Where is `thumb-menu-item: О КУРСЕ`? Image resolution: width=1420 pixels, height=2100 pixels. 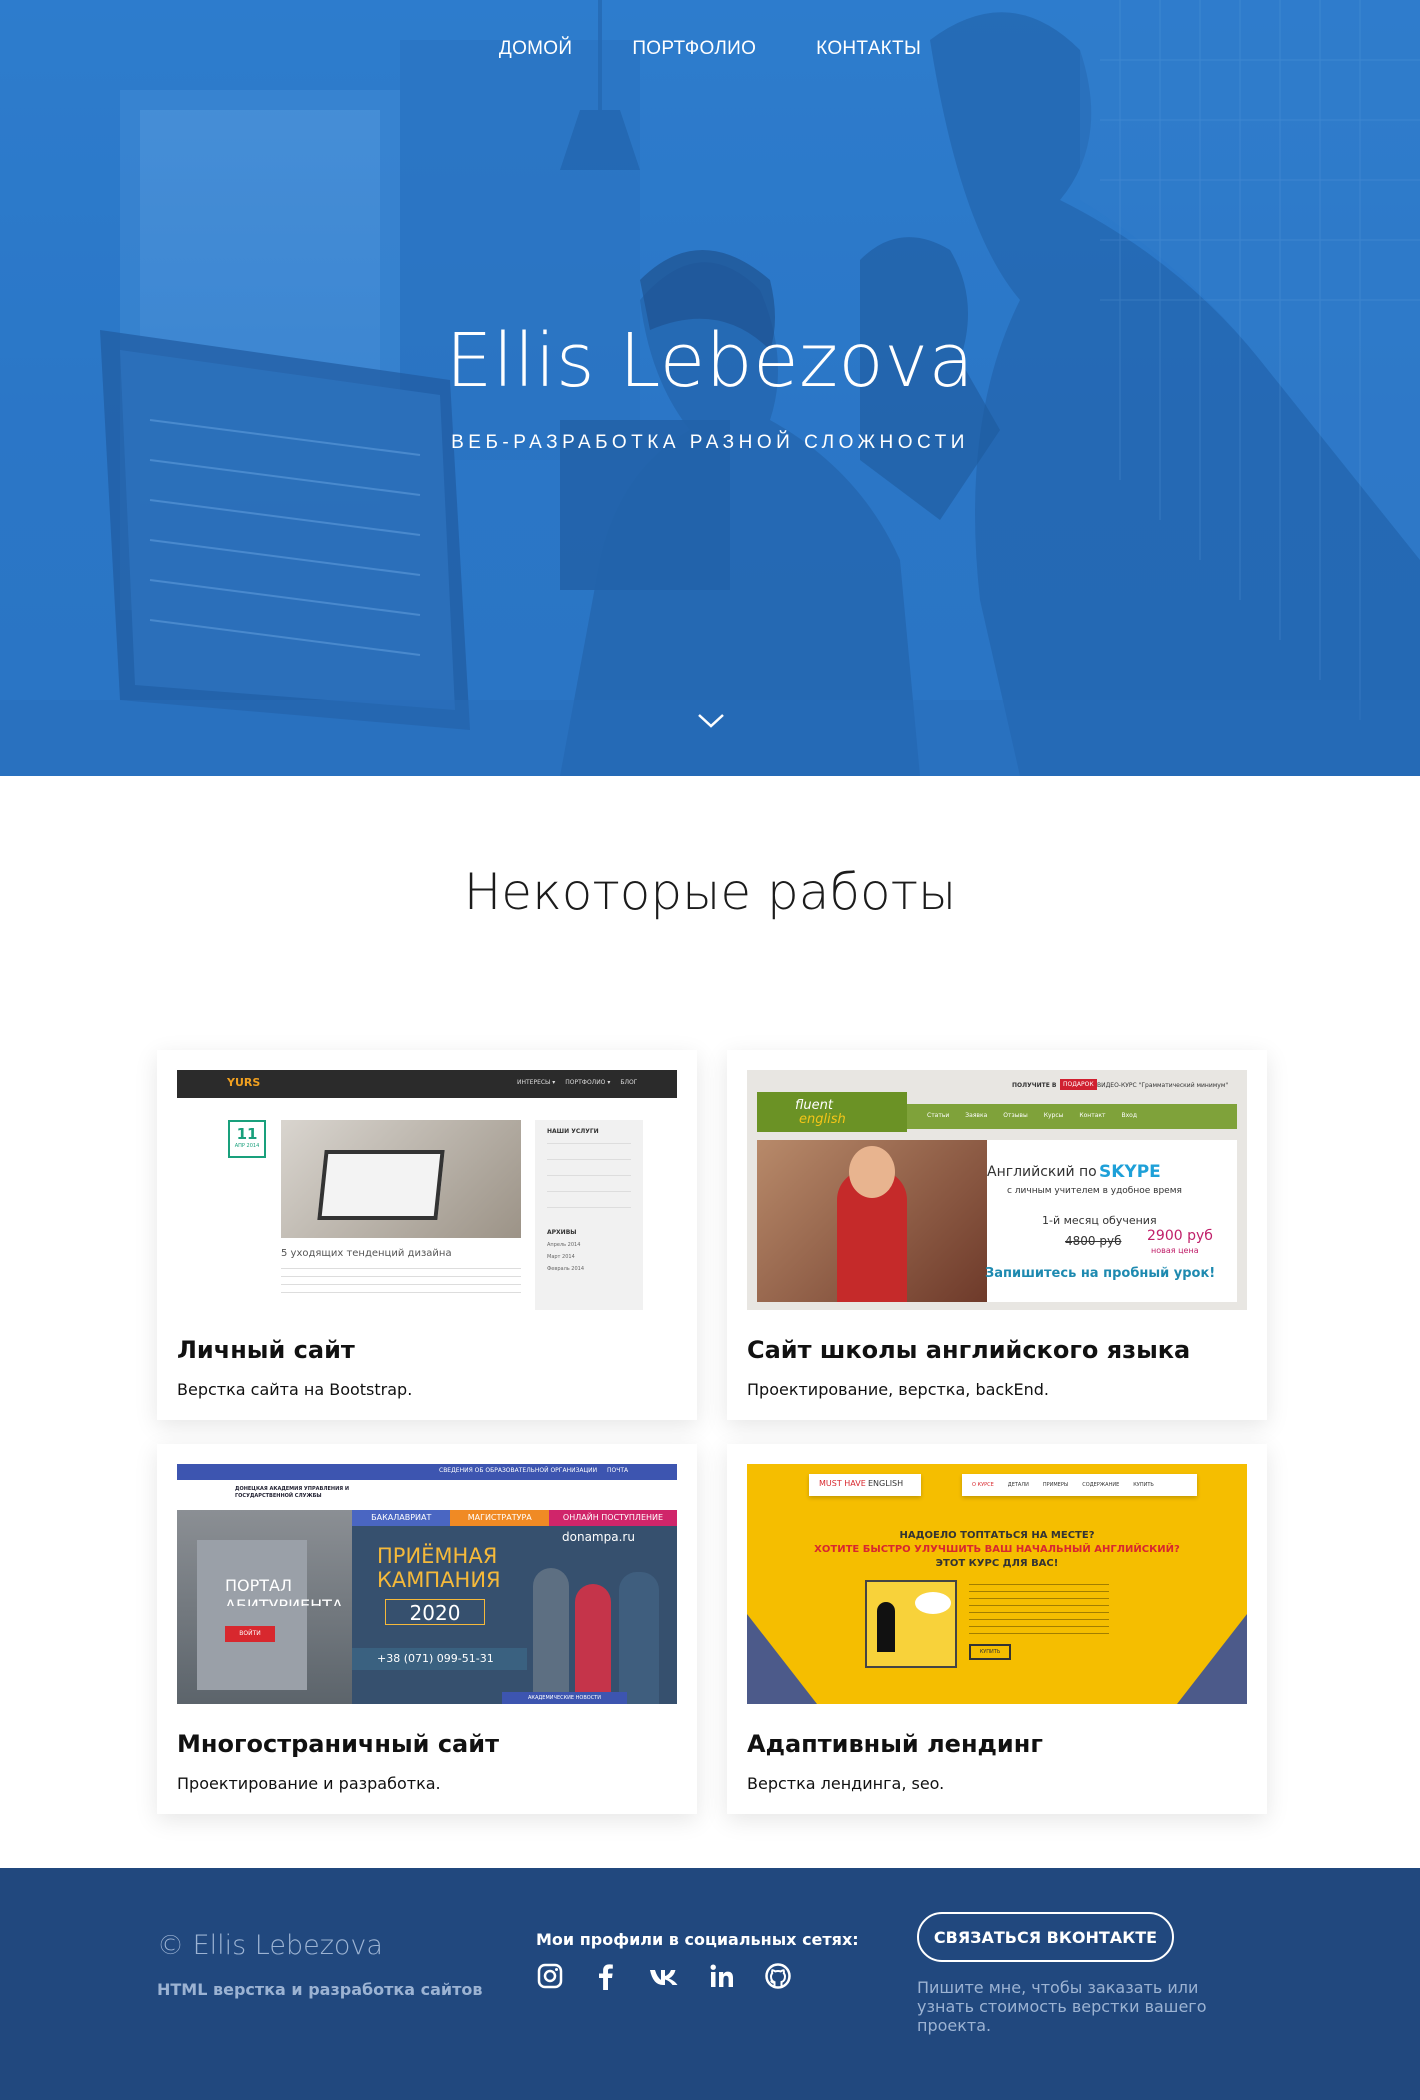 thumb-menu-item: О КУРСЕ is located at coordinates (983, 1485).